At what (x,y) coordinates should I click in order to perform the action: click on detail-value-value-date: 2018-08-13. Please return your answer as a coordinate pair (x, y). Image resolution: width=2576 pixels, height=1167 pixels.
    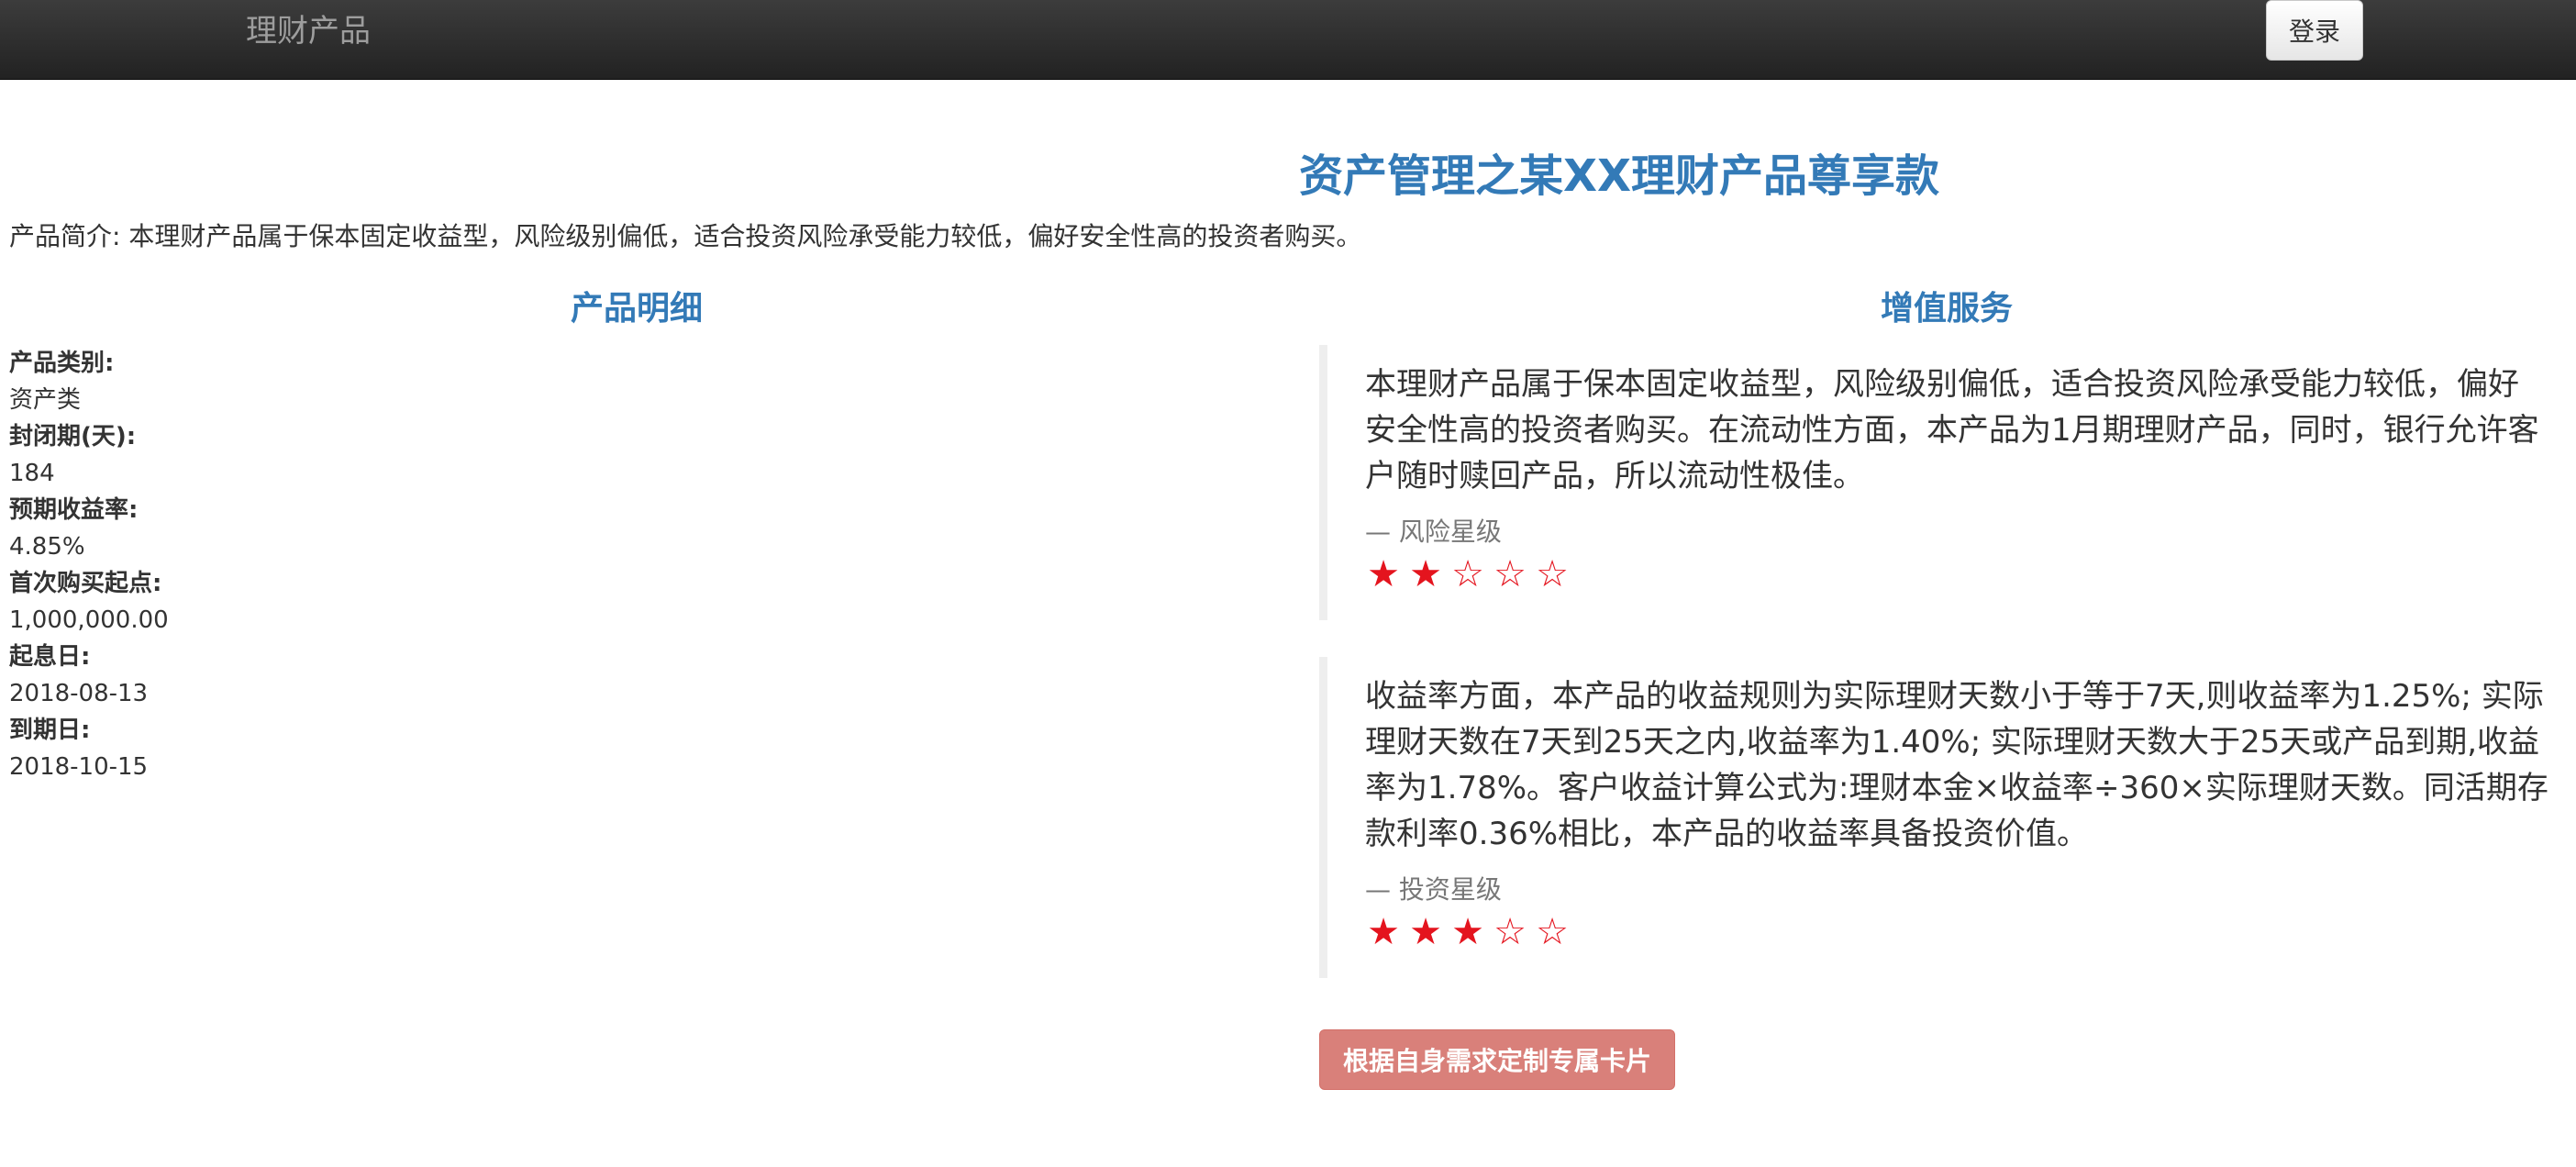
    Looking at the image, I should click on (79, 693).